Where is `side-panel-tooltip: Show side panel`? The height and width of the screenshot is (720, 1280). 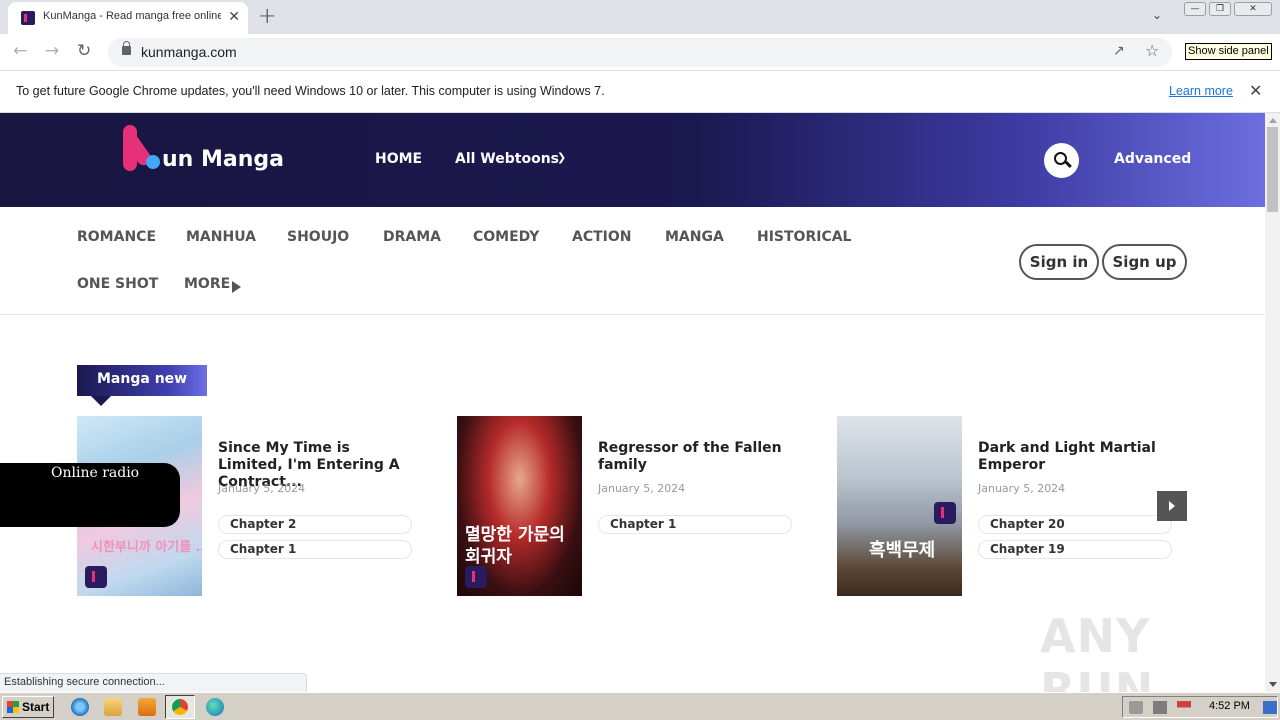 side-panel-tooltip: Show side panel is located at coordinates (1228, 51).